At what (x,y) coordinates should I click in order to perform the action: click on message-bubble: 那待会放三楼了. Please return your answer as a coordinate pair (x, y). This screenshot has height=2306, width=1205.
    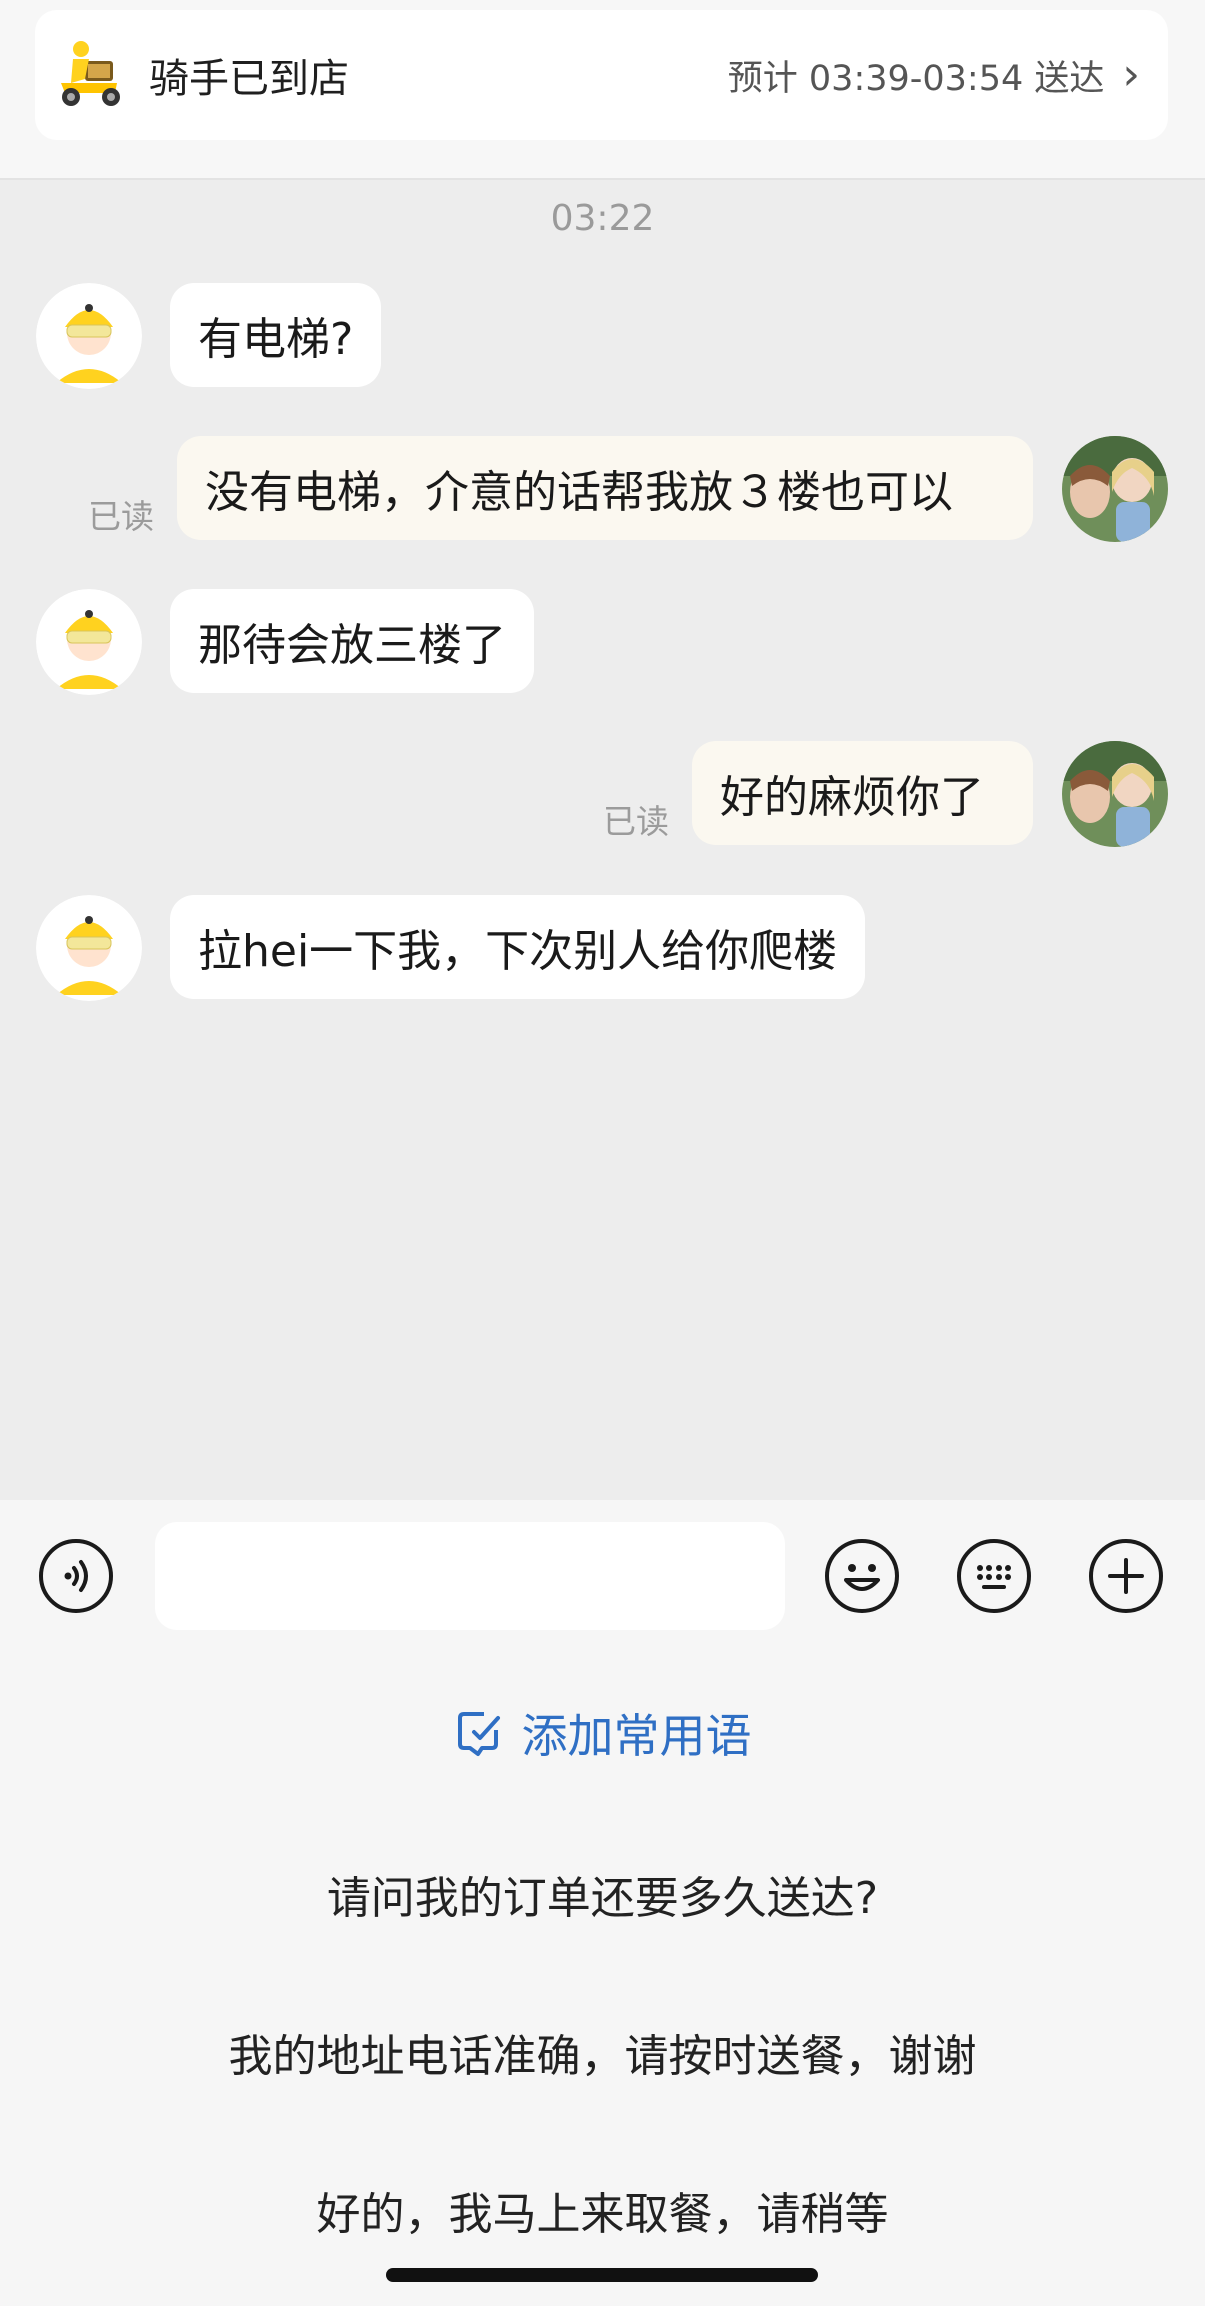
    Looking at the image, I should click on (352, 641).